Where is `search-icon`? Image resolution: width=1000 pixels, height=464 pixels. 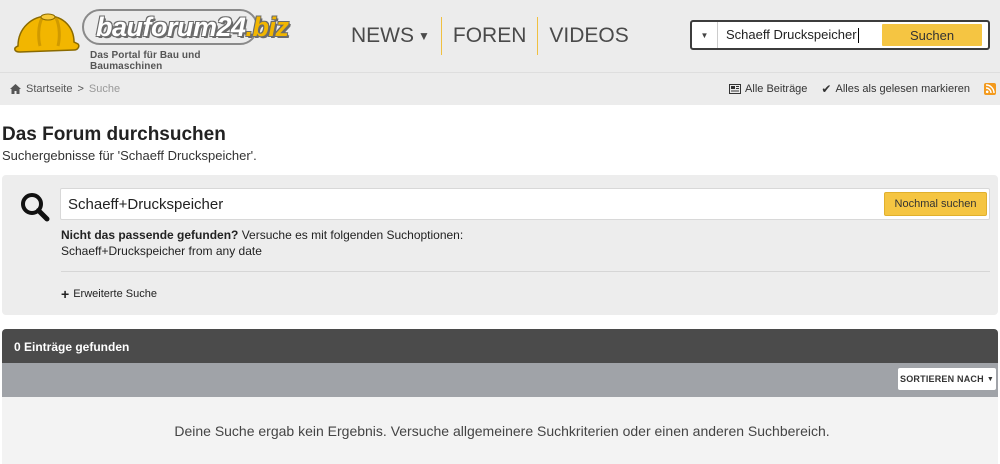
search-icon is located at coordinates (35, 207).